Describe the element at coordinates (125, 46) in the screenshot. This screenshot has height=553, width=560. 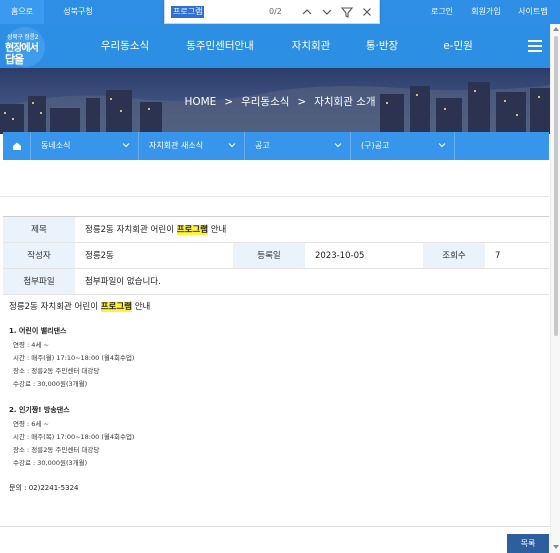
I see `nav-item-news: 우리동소식` at that location.